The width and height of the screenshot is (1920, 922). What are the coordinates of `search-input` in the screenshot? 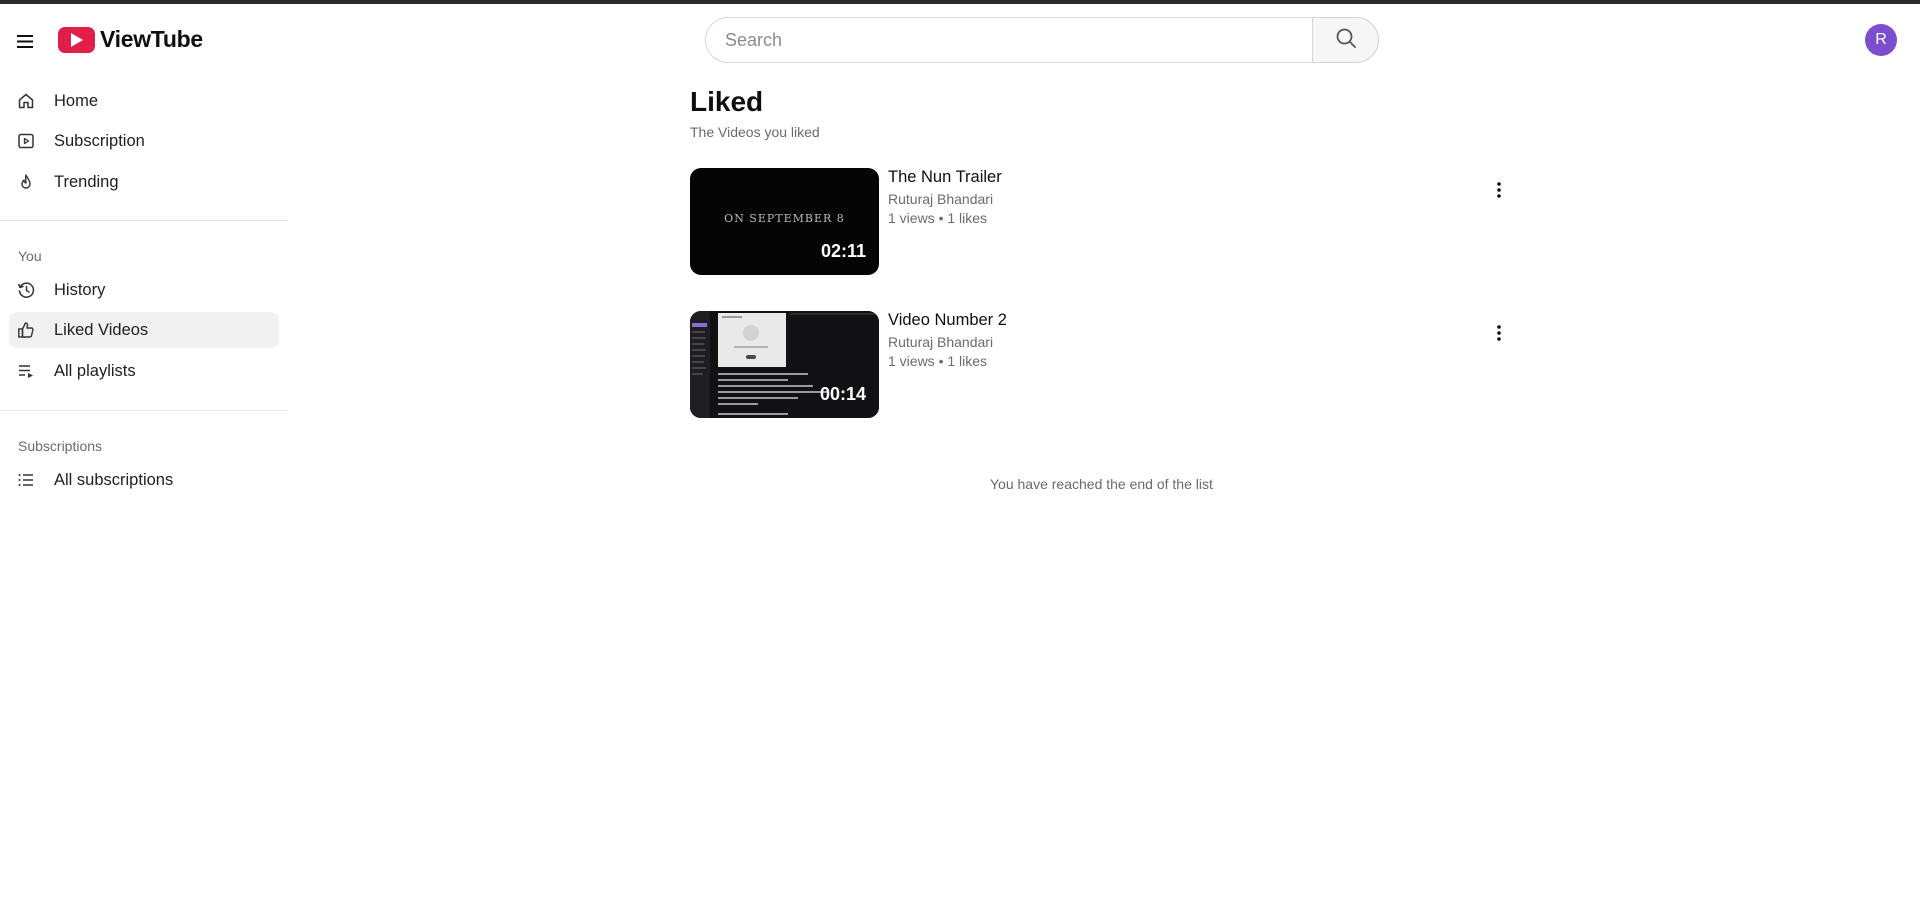 It's located at (1008, 40).